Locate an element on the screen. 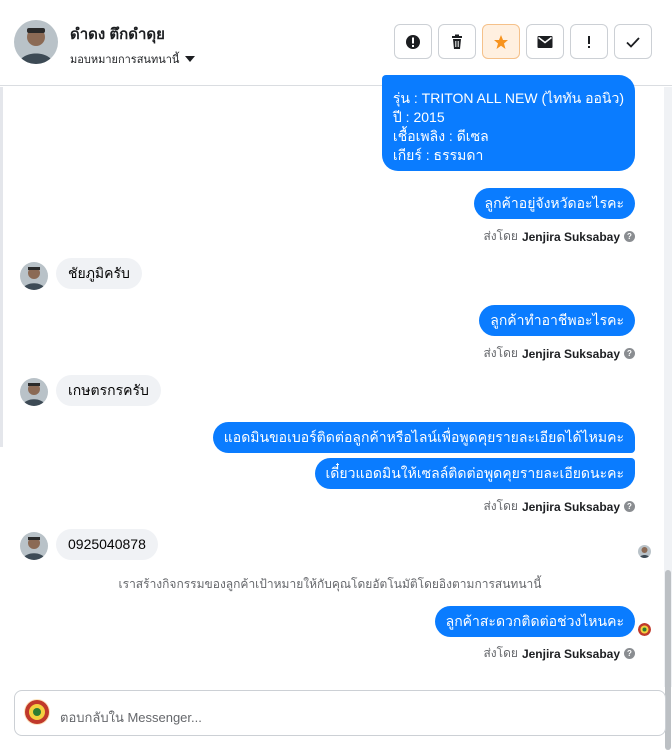 This screenshot has height=750, width=672. assign-label: มอบหมายการสนทนานี้ is located at coordinates (125, 60).